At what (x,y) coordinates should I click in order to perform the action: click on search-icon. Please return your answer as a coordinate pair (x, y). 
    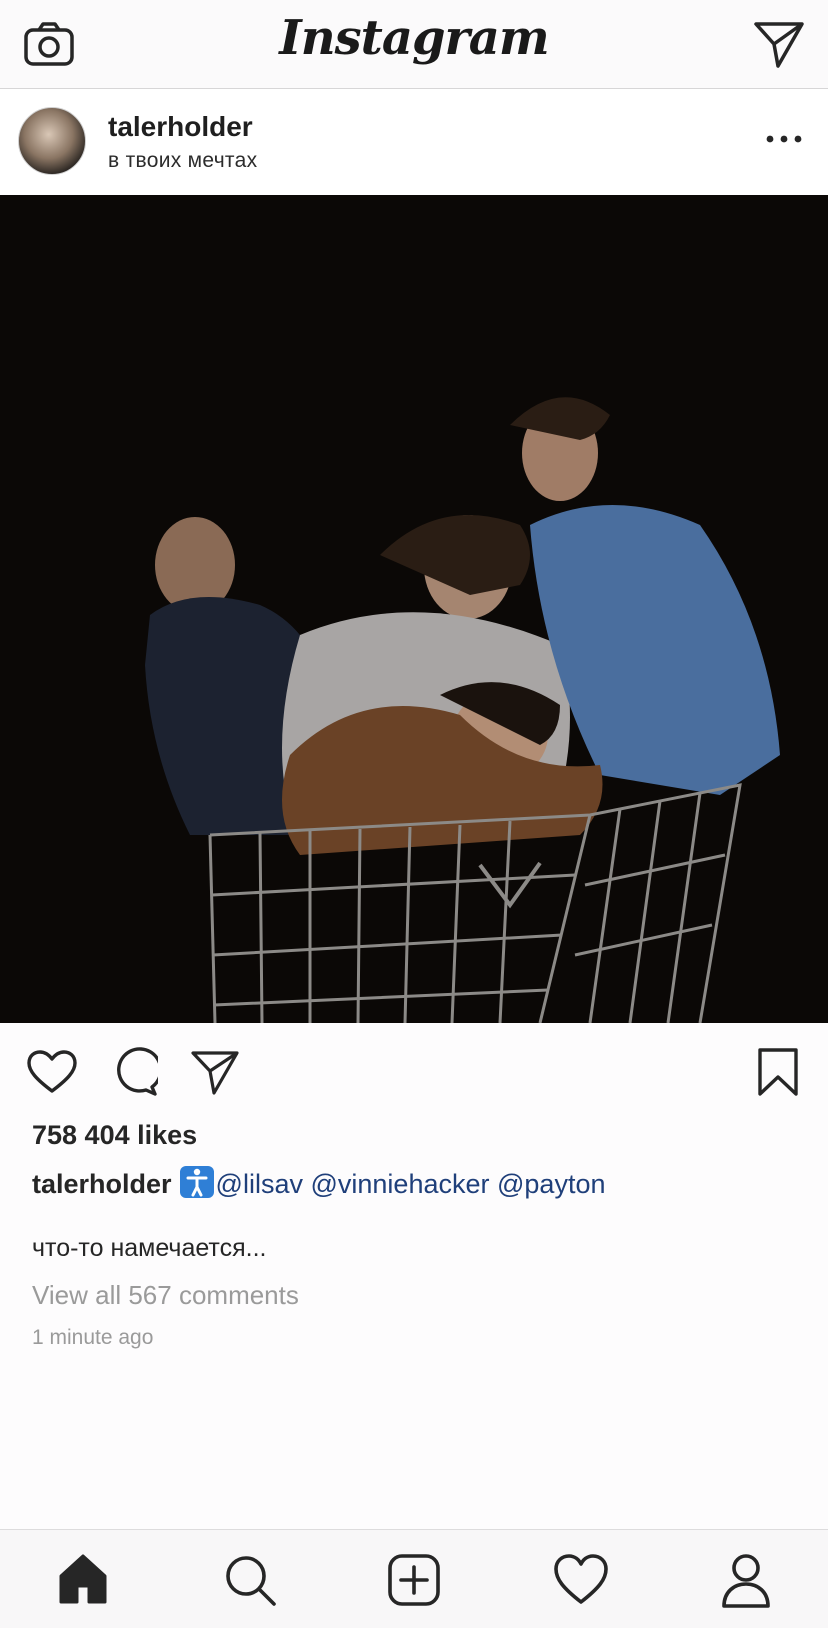
    Looking at the image, I should click on (250, 1580).